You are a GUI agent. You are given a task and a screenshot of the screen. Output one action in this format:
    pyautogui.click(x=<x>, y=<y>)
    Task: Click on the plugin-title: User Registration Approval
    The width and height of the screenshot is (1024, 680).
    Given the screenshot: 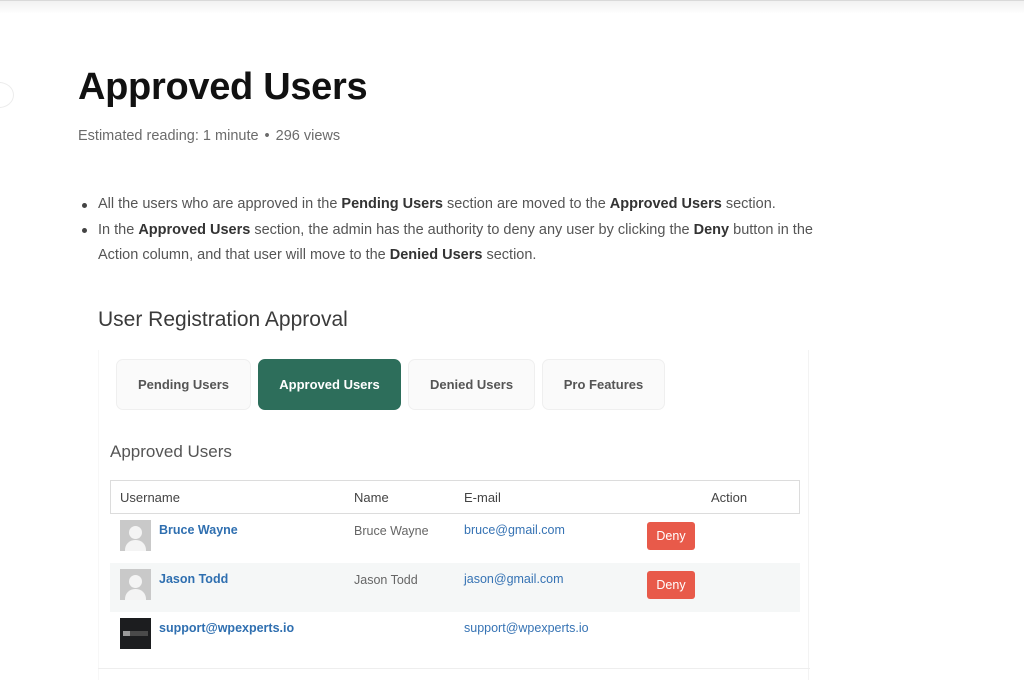 What is the action you would take?
    pyautogui.click(x=223, y=319)
    